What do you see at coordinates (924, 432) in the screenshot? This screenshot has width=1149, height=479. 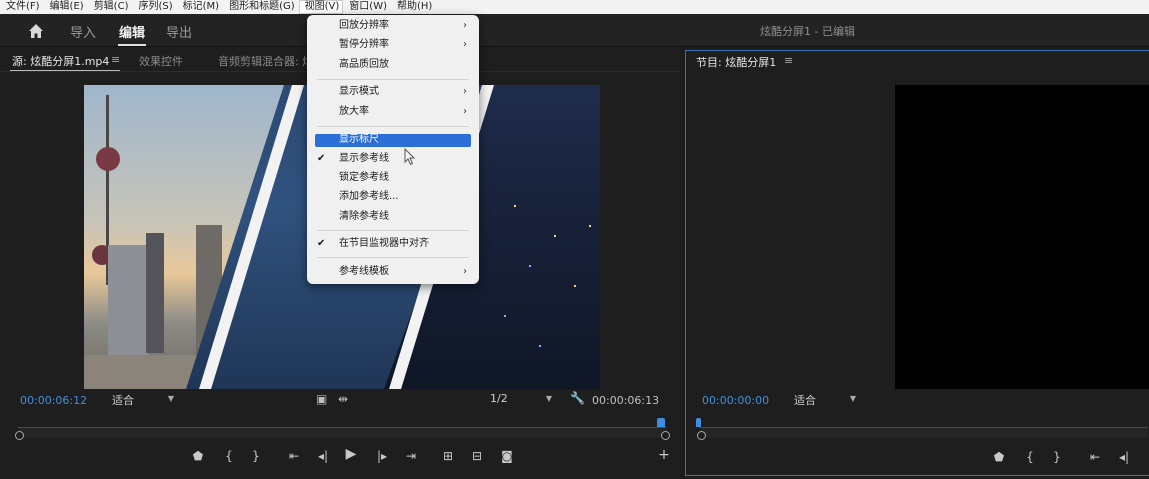 I see `program-time-ruler` at bounding box center [924, 432].